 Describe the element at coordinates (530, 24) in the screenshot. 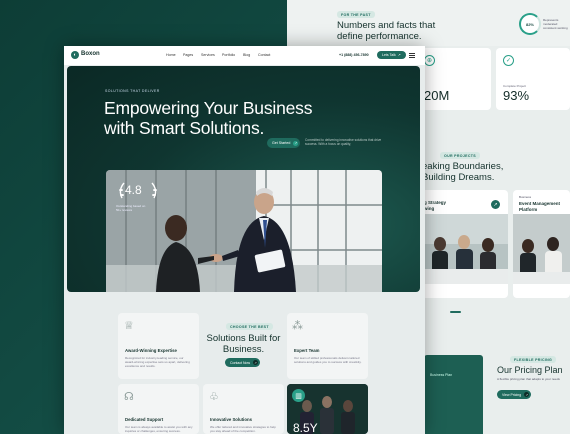

I see `progress-circle: 82%` at that location.